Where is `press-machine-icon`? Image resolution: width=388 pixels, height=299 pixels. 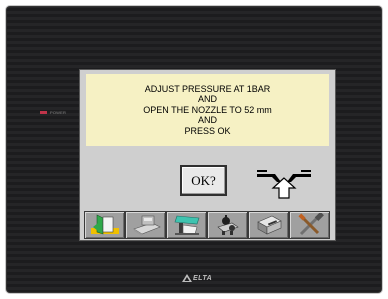 press-machine-icon is located at coordinates (146, 225).